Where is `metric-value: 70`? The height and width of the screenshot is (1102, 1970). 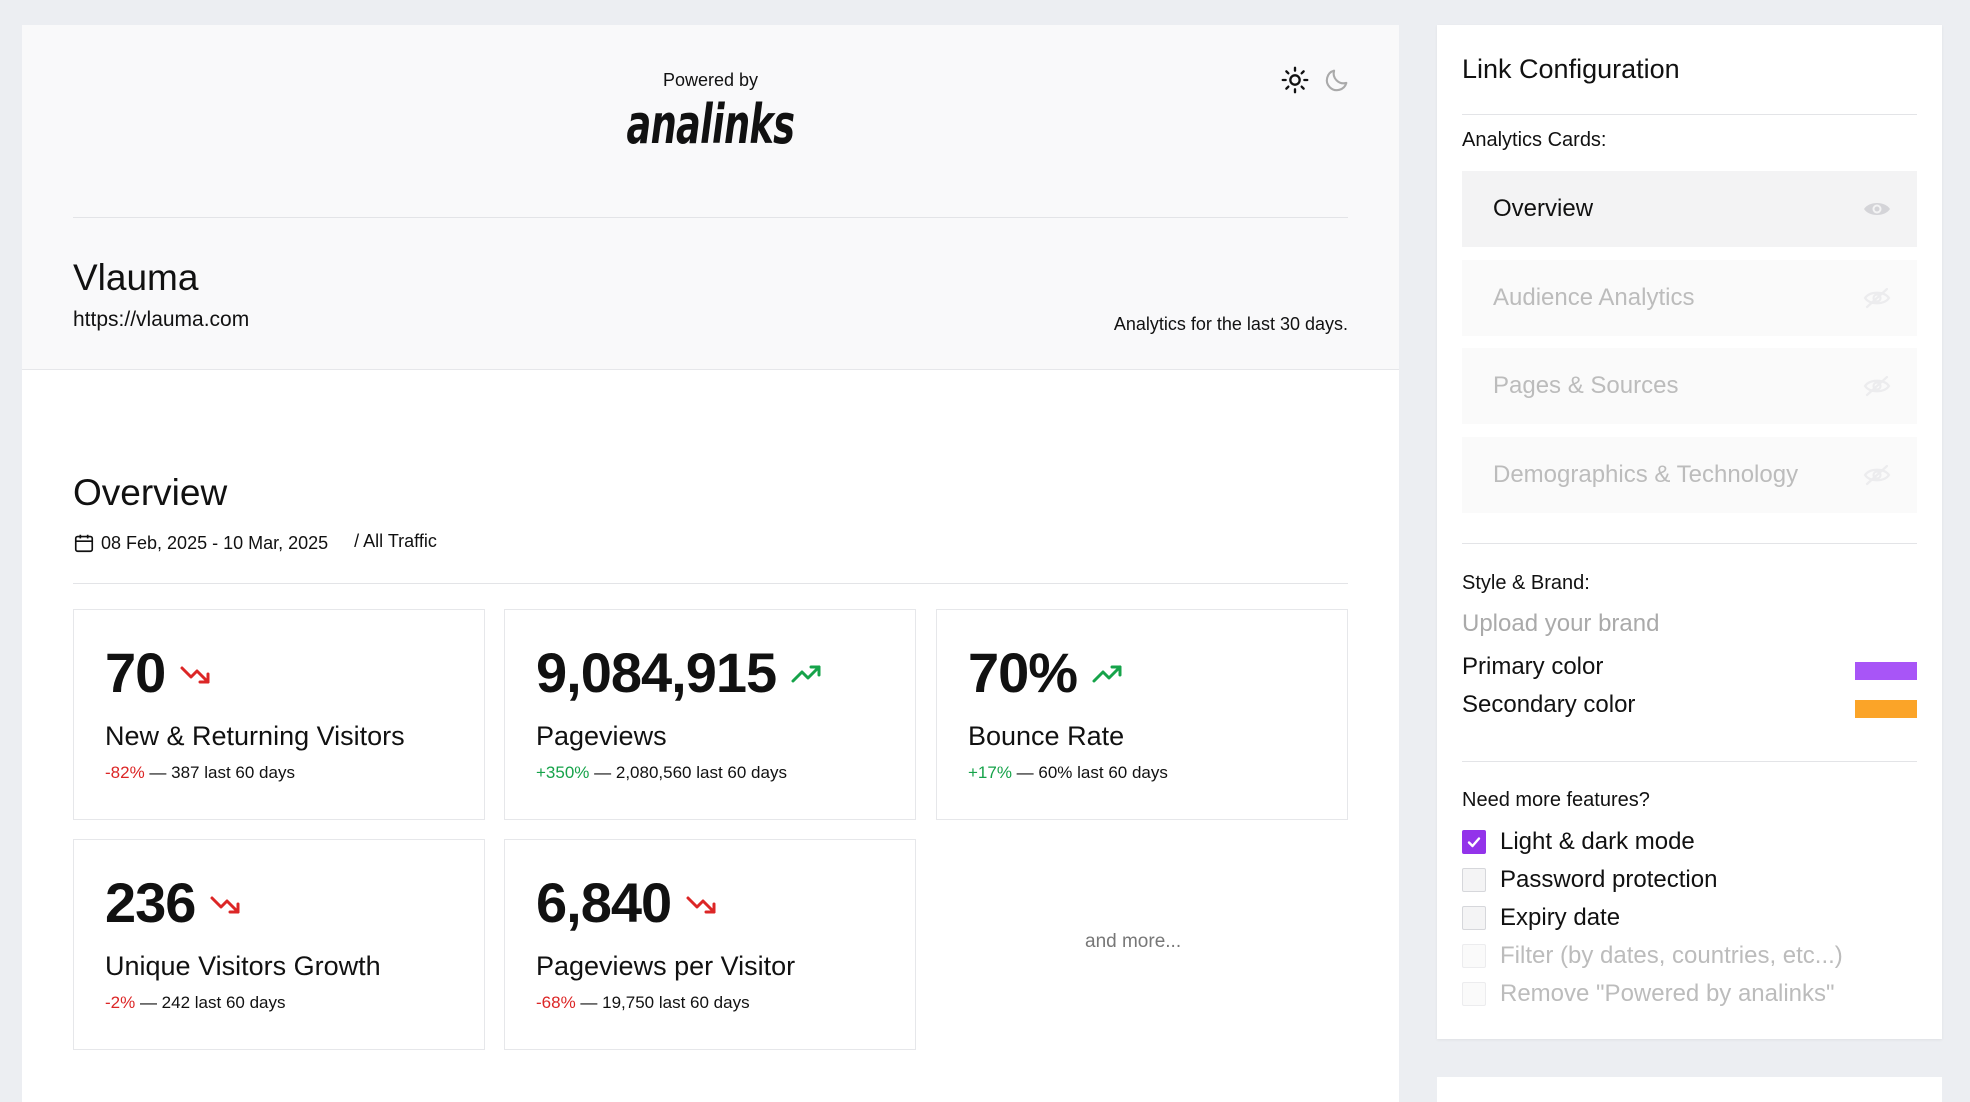 metric-value: 70 is located at coordinates (135, 672).